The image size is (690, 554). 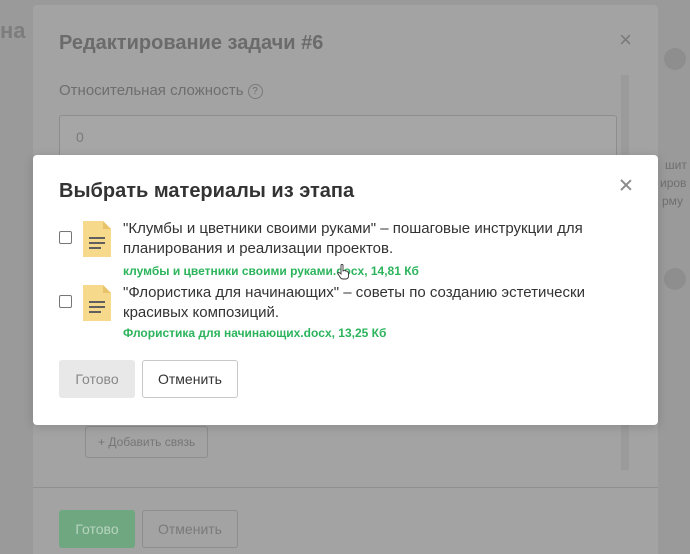 What do you see at coordinates (255, 91) in the screenshot?
I see `help-icon: ?` at bounding box center [255, 91].